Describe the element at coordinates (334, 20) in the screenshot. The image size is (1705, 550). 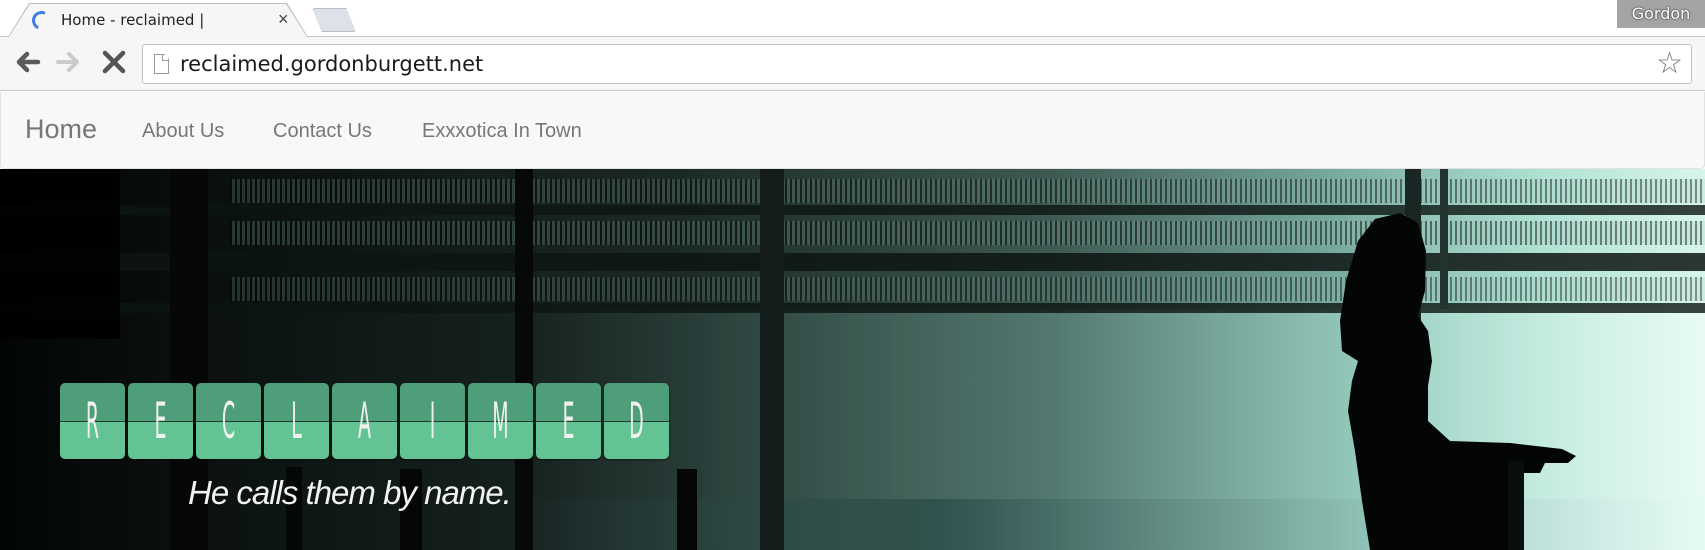
I see `new-tab-button` at that location.